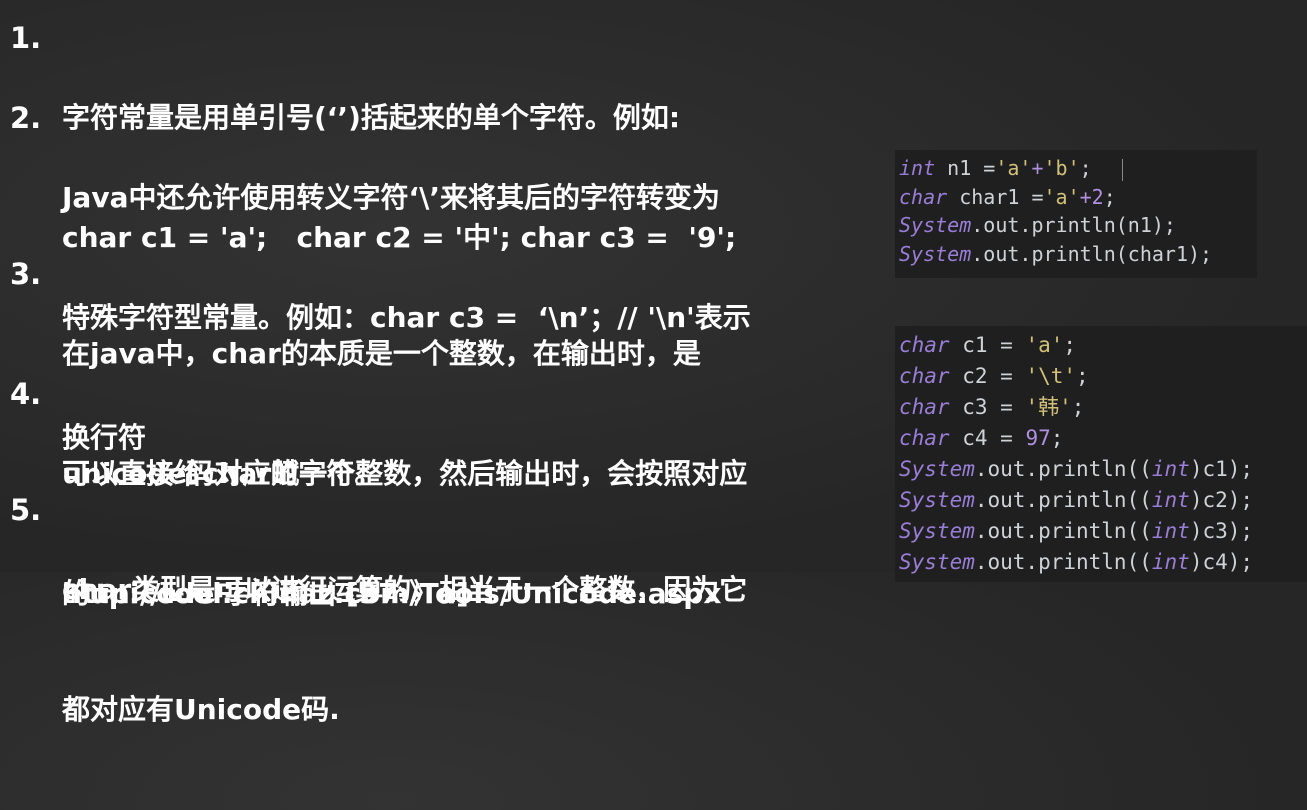 The width and height of the screenshot is (1307, 810). Describe the element at coordinates (1100, 376) in the screenshot. I see `code-line: char c2 = '\t';` at that location.